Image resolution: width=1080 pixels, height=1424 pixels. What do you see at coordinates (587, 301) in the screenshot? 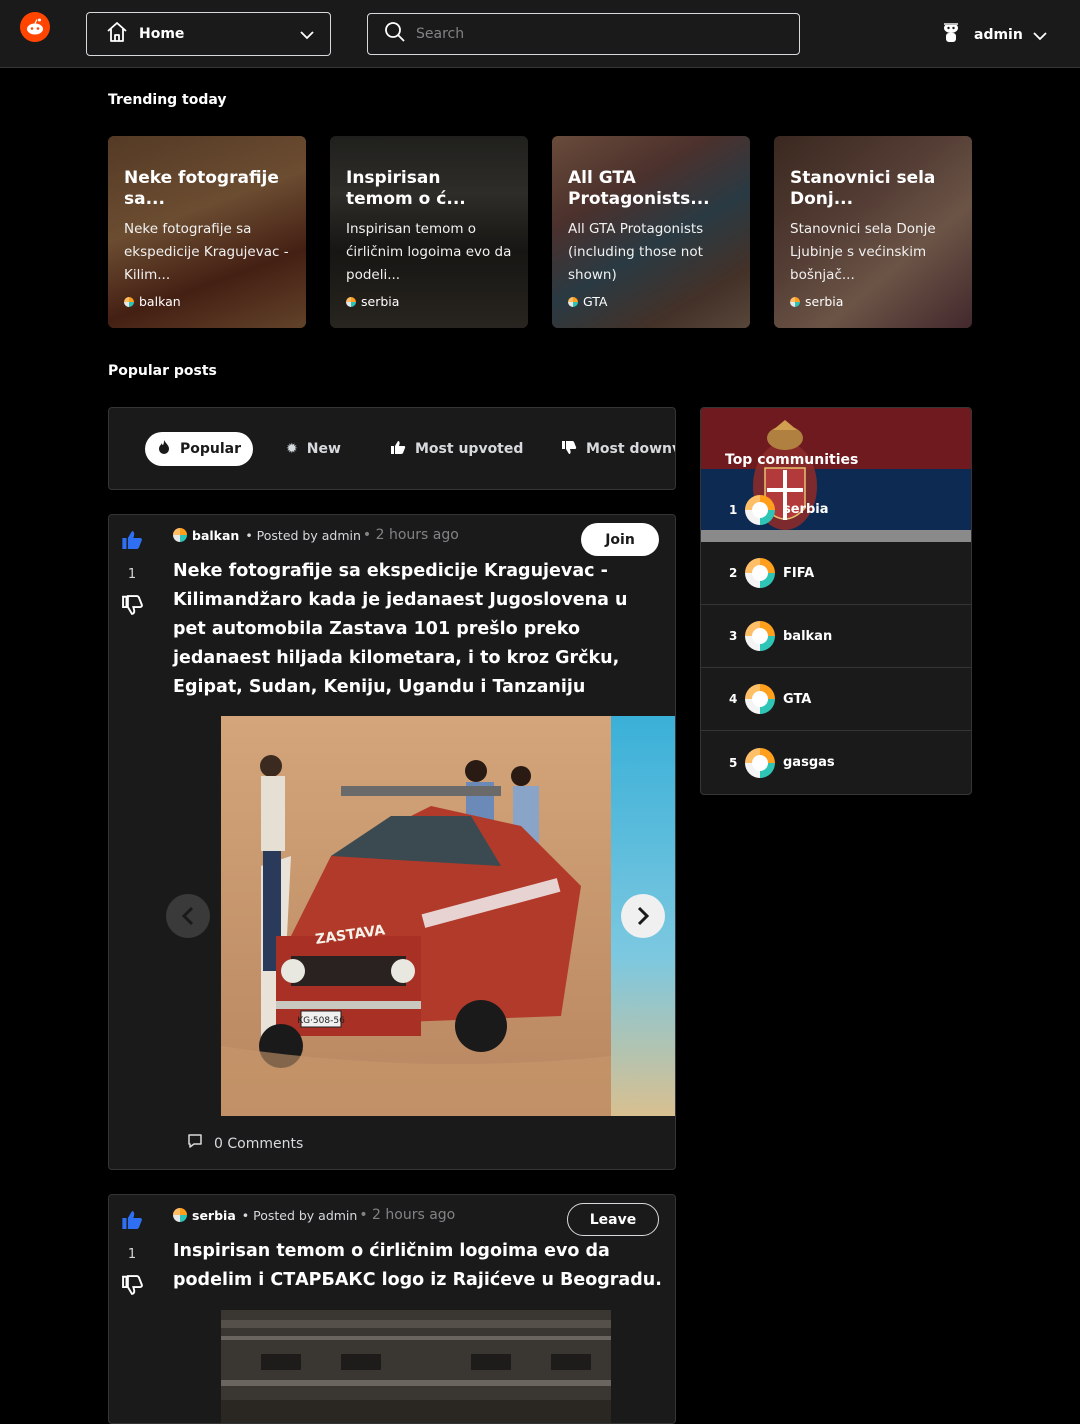
I see `trending-card-community: GTA` at bounding box center [587, 301].